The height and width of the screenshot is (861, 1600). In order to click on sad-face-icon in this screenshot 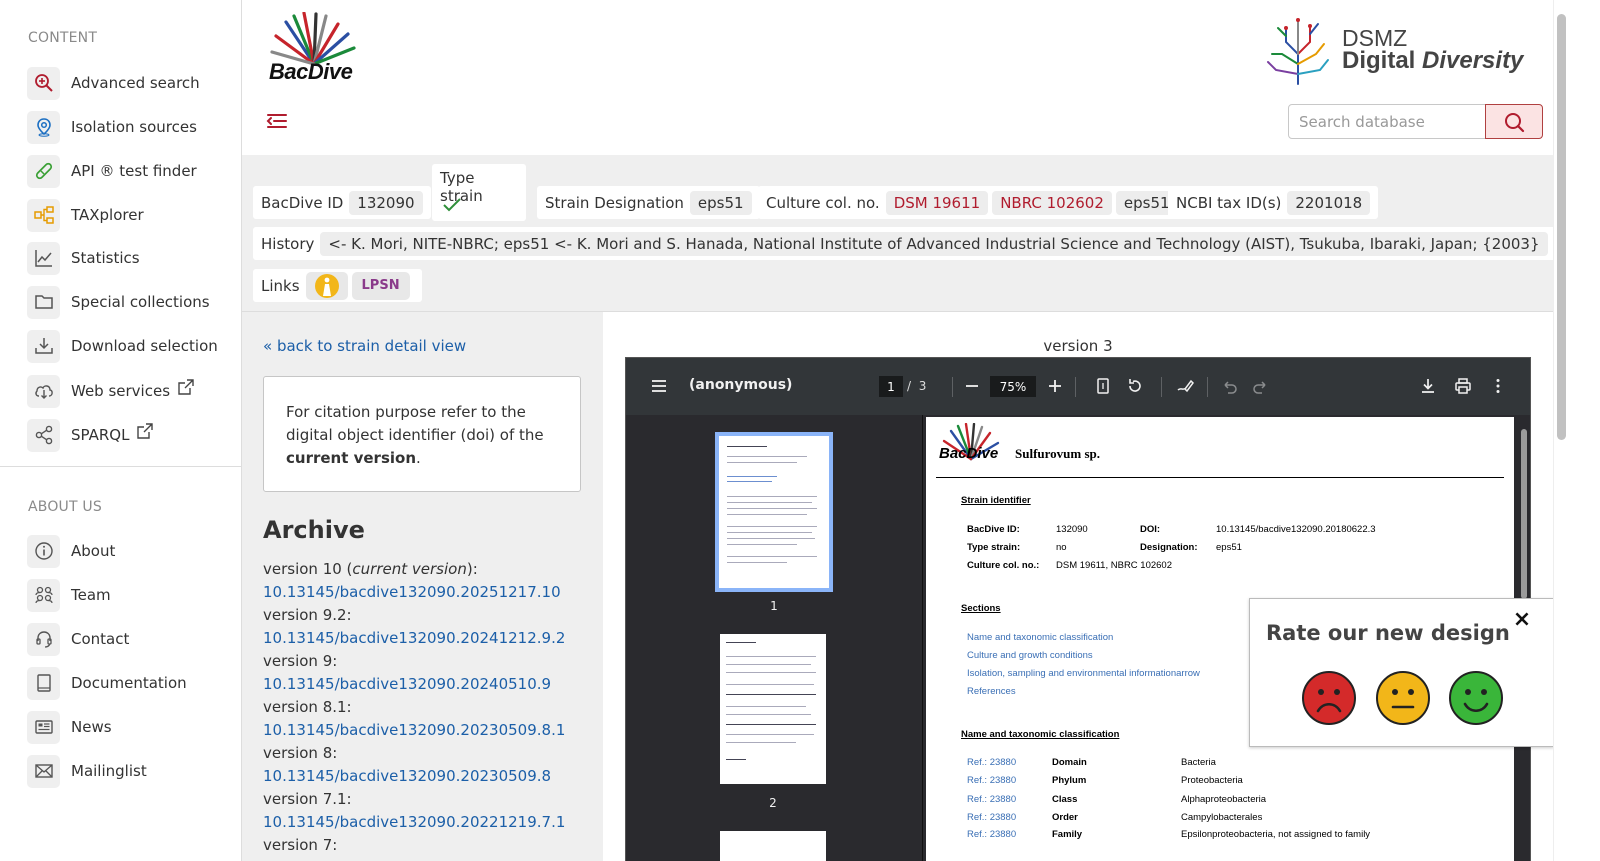, I will do `click(1329, 698)`.